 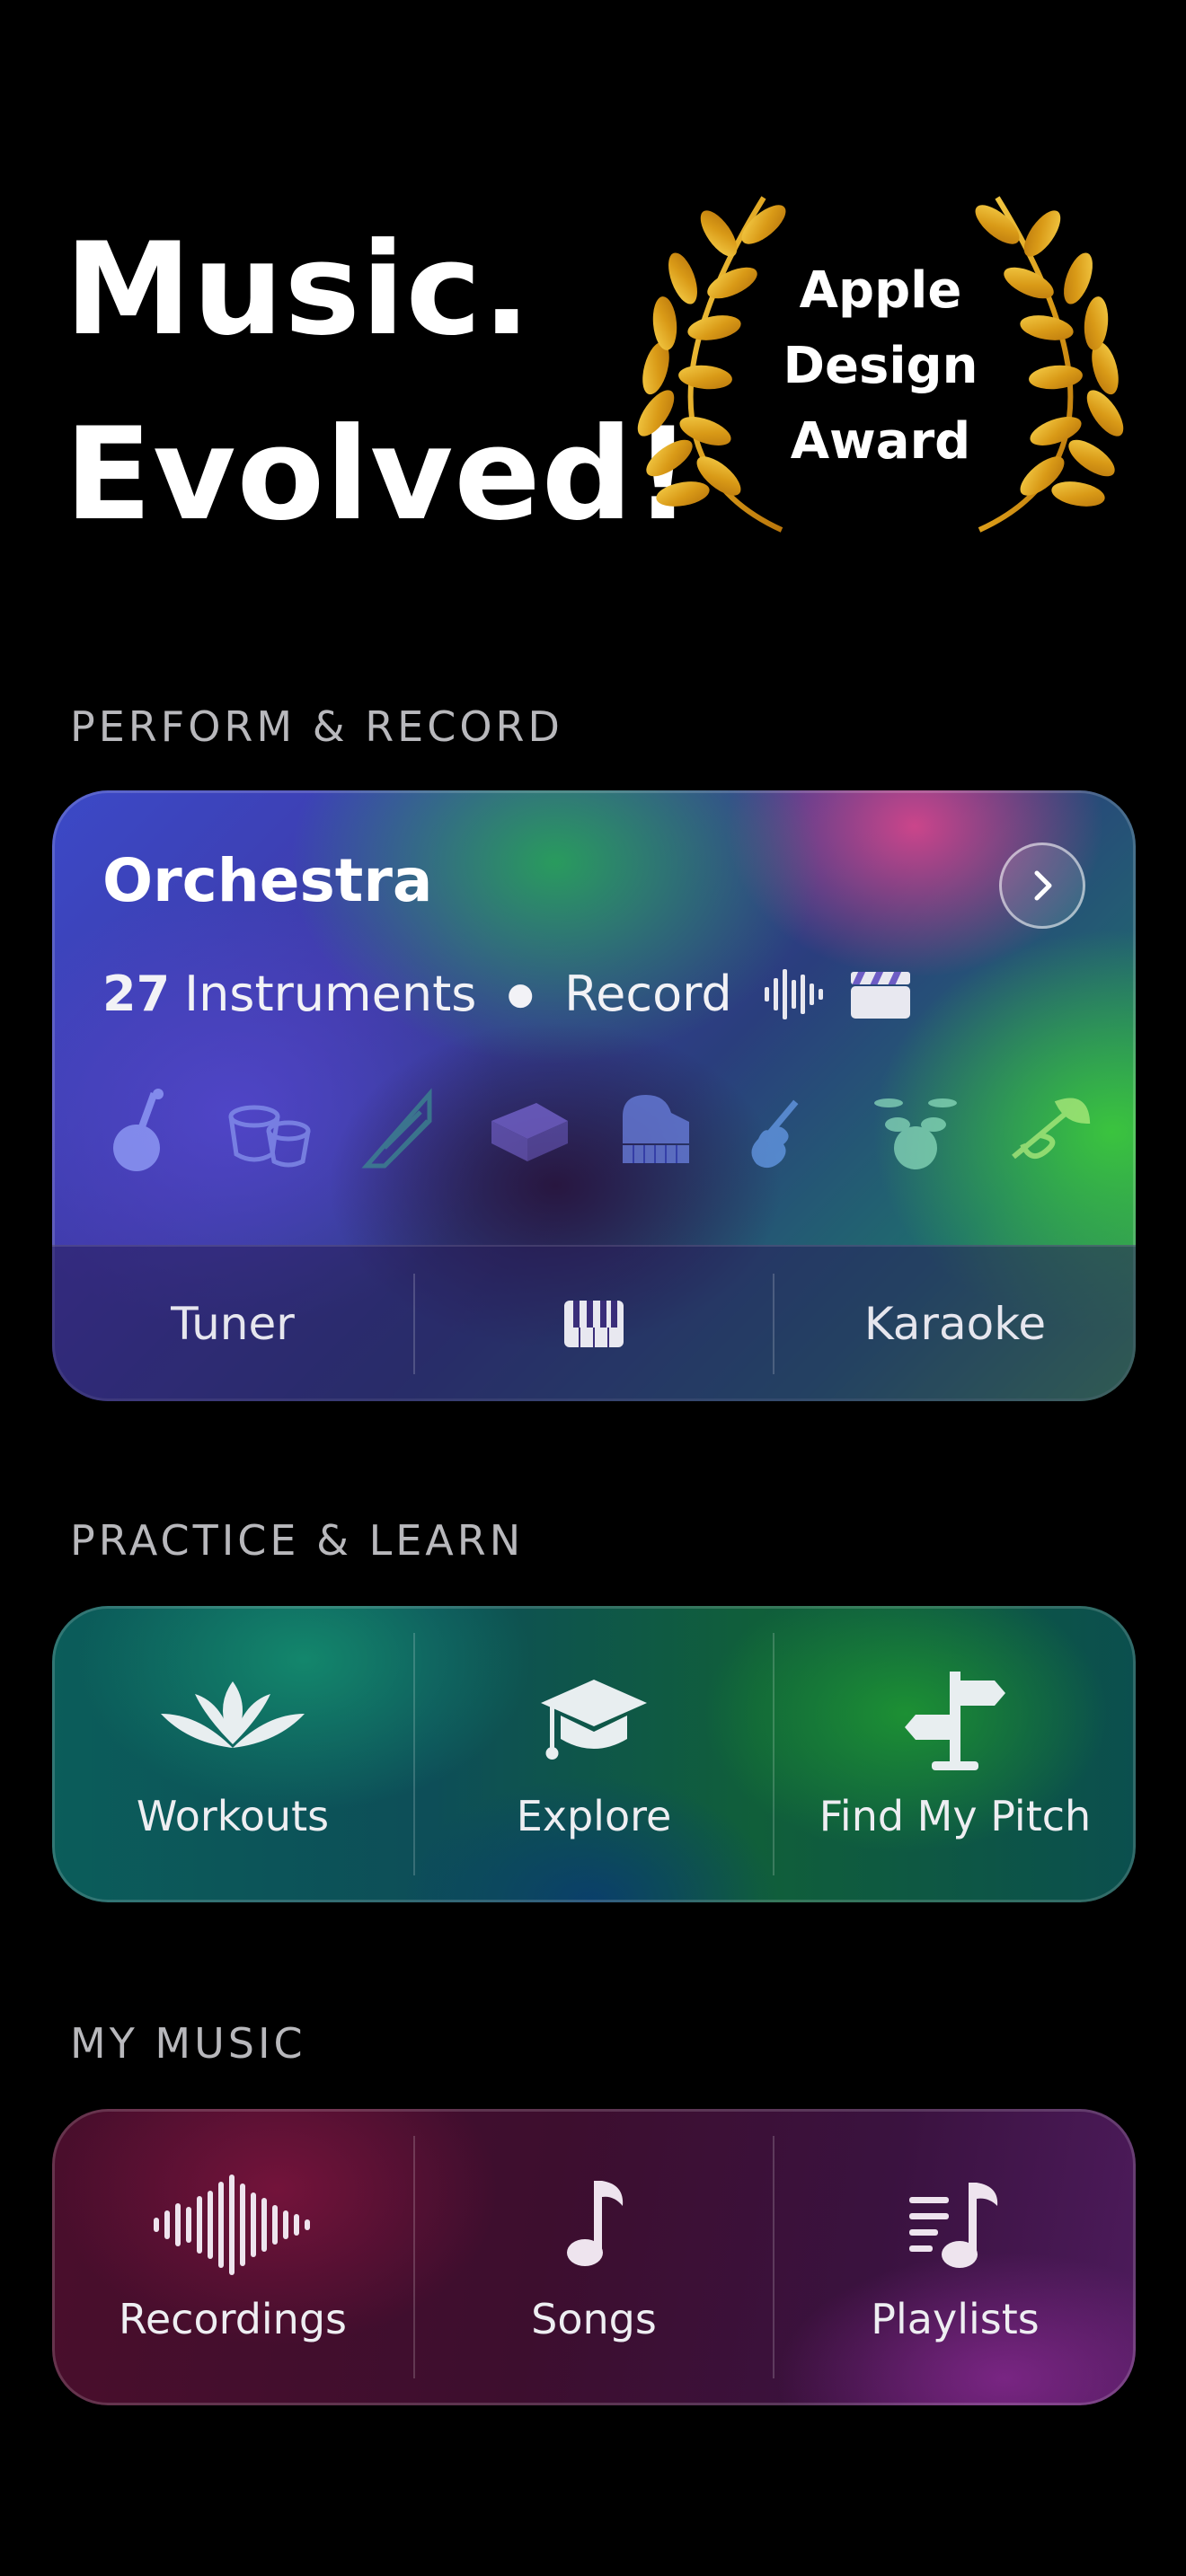 I want to click on my-music-card: Recordings Songs Playlists, so click(x=594, y=2257).